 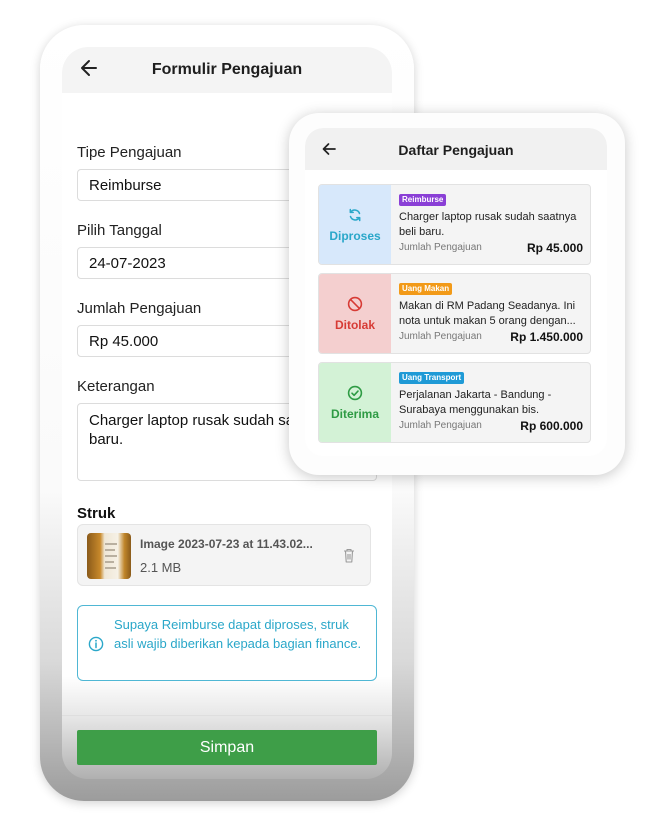 What do you see at coordinates (355, 402) in the screenshot?
I see `status-panel-accepted: Diterima` at bounding box center [355, 402].